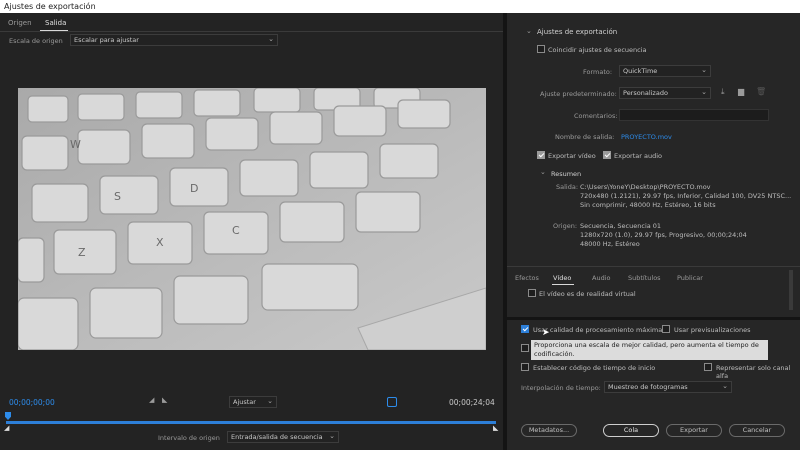  Describe the element at coordinates (598, 72) in the screenshot. I see `format-label: Formato:` at that location.